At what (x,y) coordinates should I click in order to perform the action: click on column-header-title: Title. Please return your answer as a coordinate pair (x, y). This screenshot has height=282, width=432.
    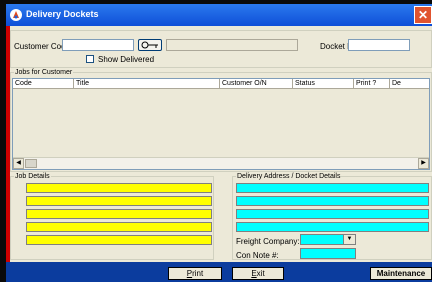
    Looking at the image, I should click on (147, 83).